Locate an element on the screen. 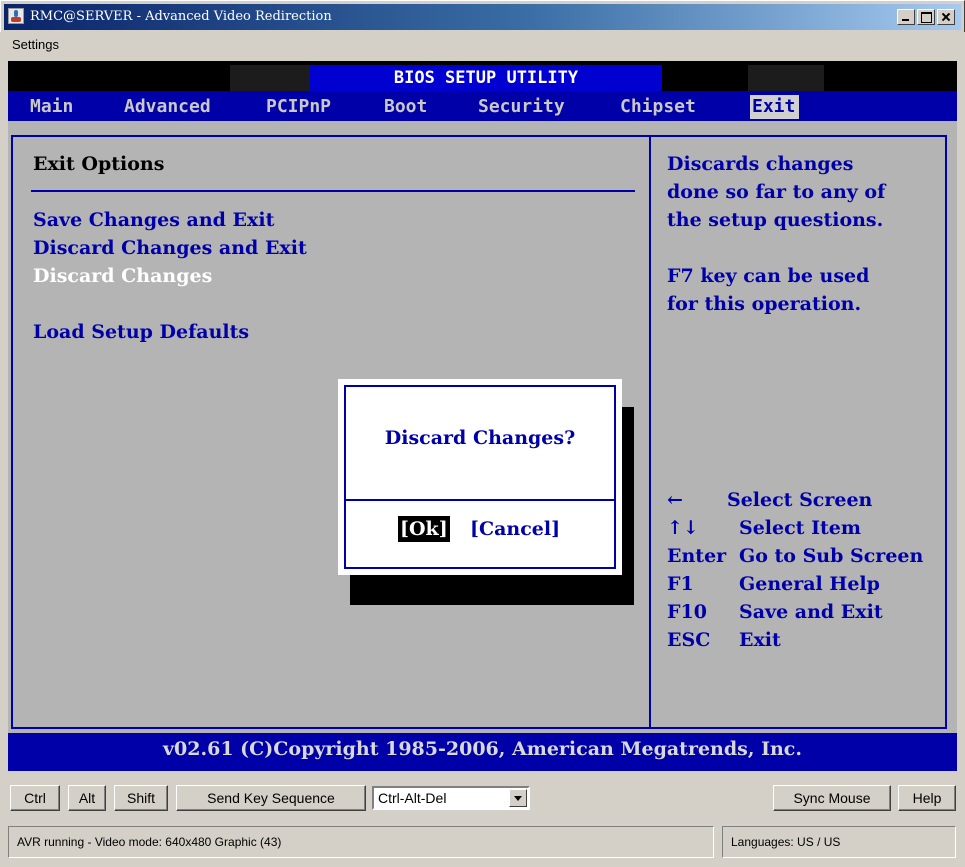 The image size is (965, 867). help-text-line: Discards changes is located at coordinates (760, 164).